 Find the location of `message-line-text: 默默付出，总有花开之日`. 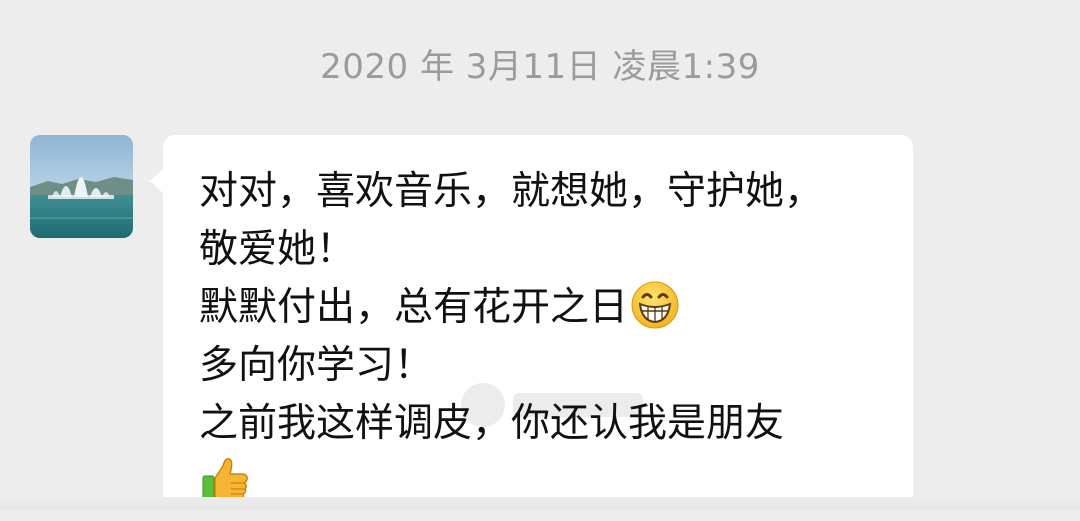

message-line-text: 默默付出，总有花开之日 is located at coordinates (414, 307).